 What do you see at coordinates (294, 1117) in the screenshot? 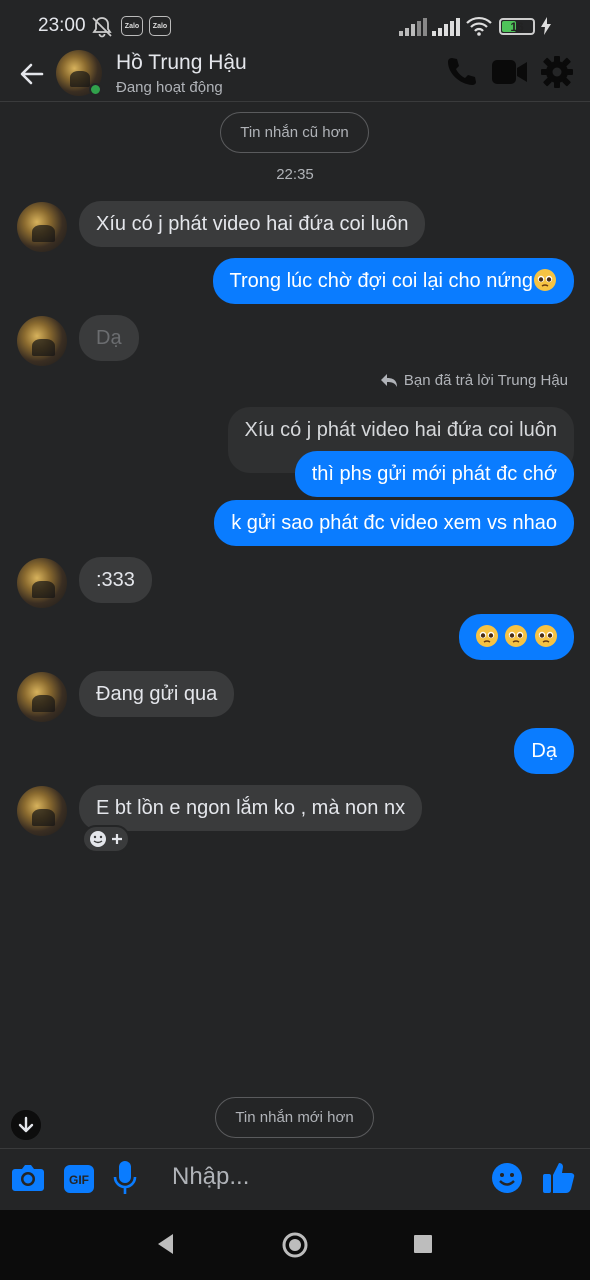
I see `newer-messages-button: Tin nhắn mới hơn` at bounding box center [294, 1117].